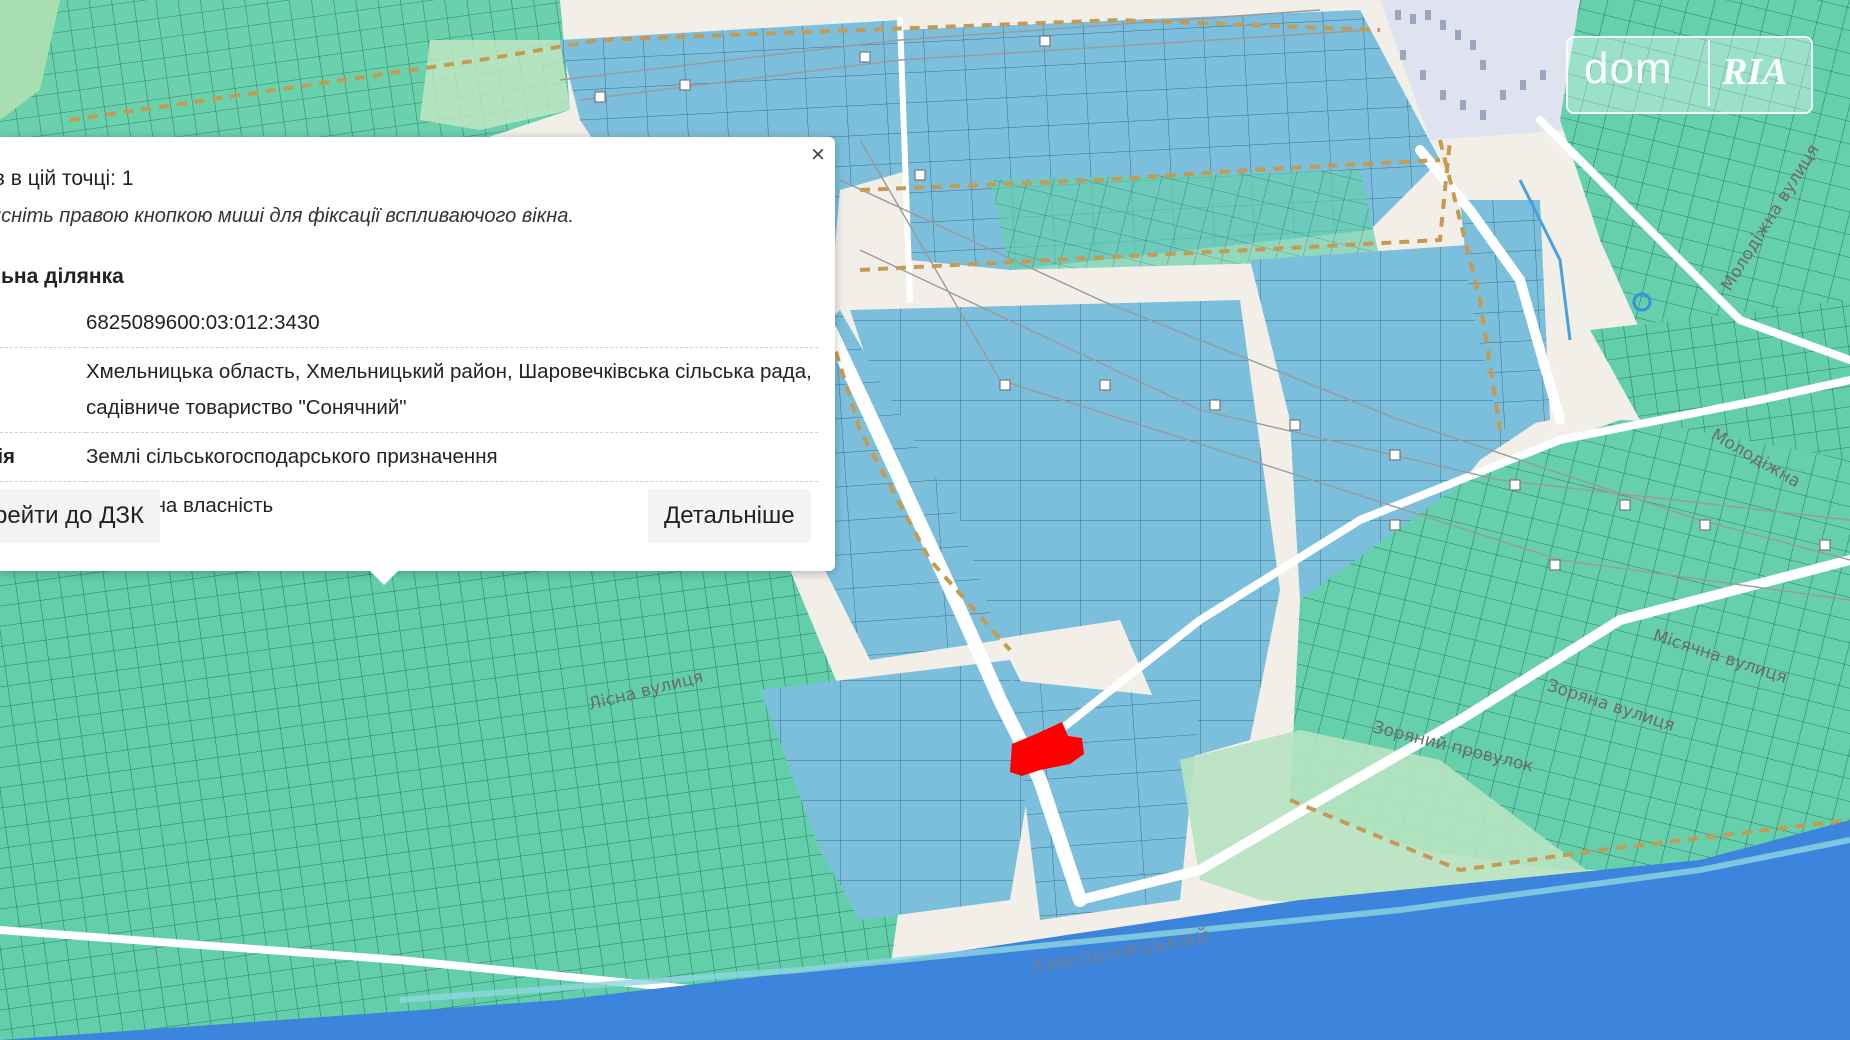 Image resolution: width=1850 pixels, height=1040 pixels. I want to click on row-key-address: еса, so click(43, 390).